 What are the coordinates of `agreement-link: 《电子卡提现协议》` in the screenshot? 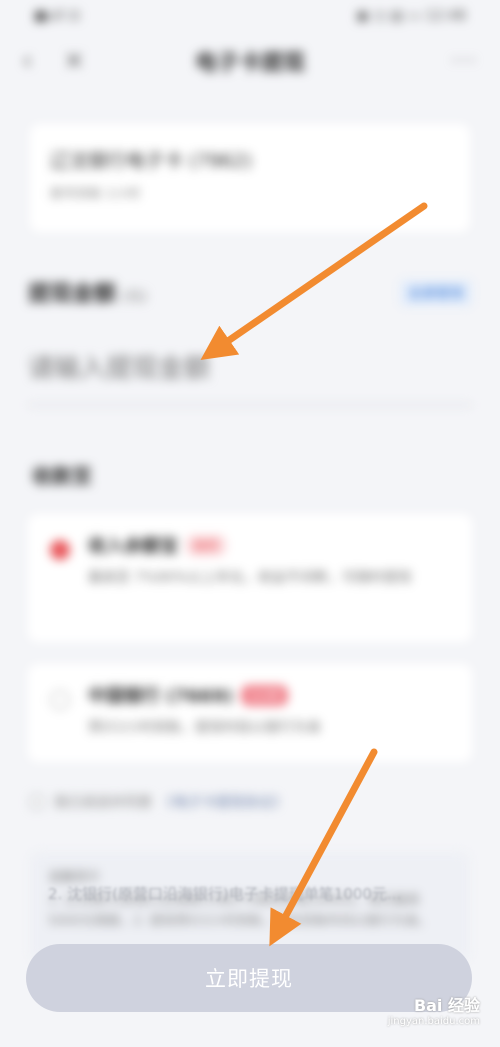 It's located at (223, 802).